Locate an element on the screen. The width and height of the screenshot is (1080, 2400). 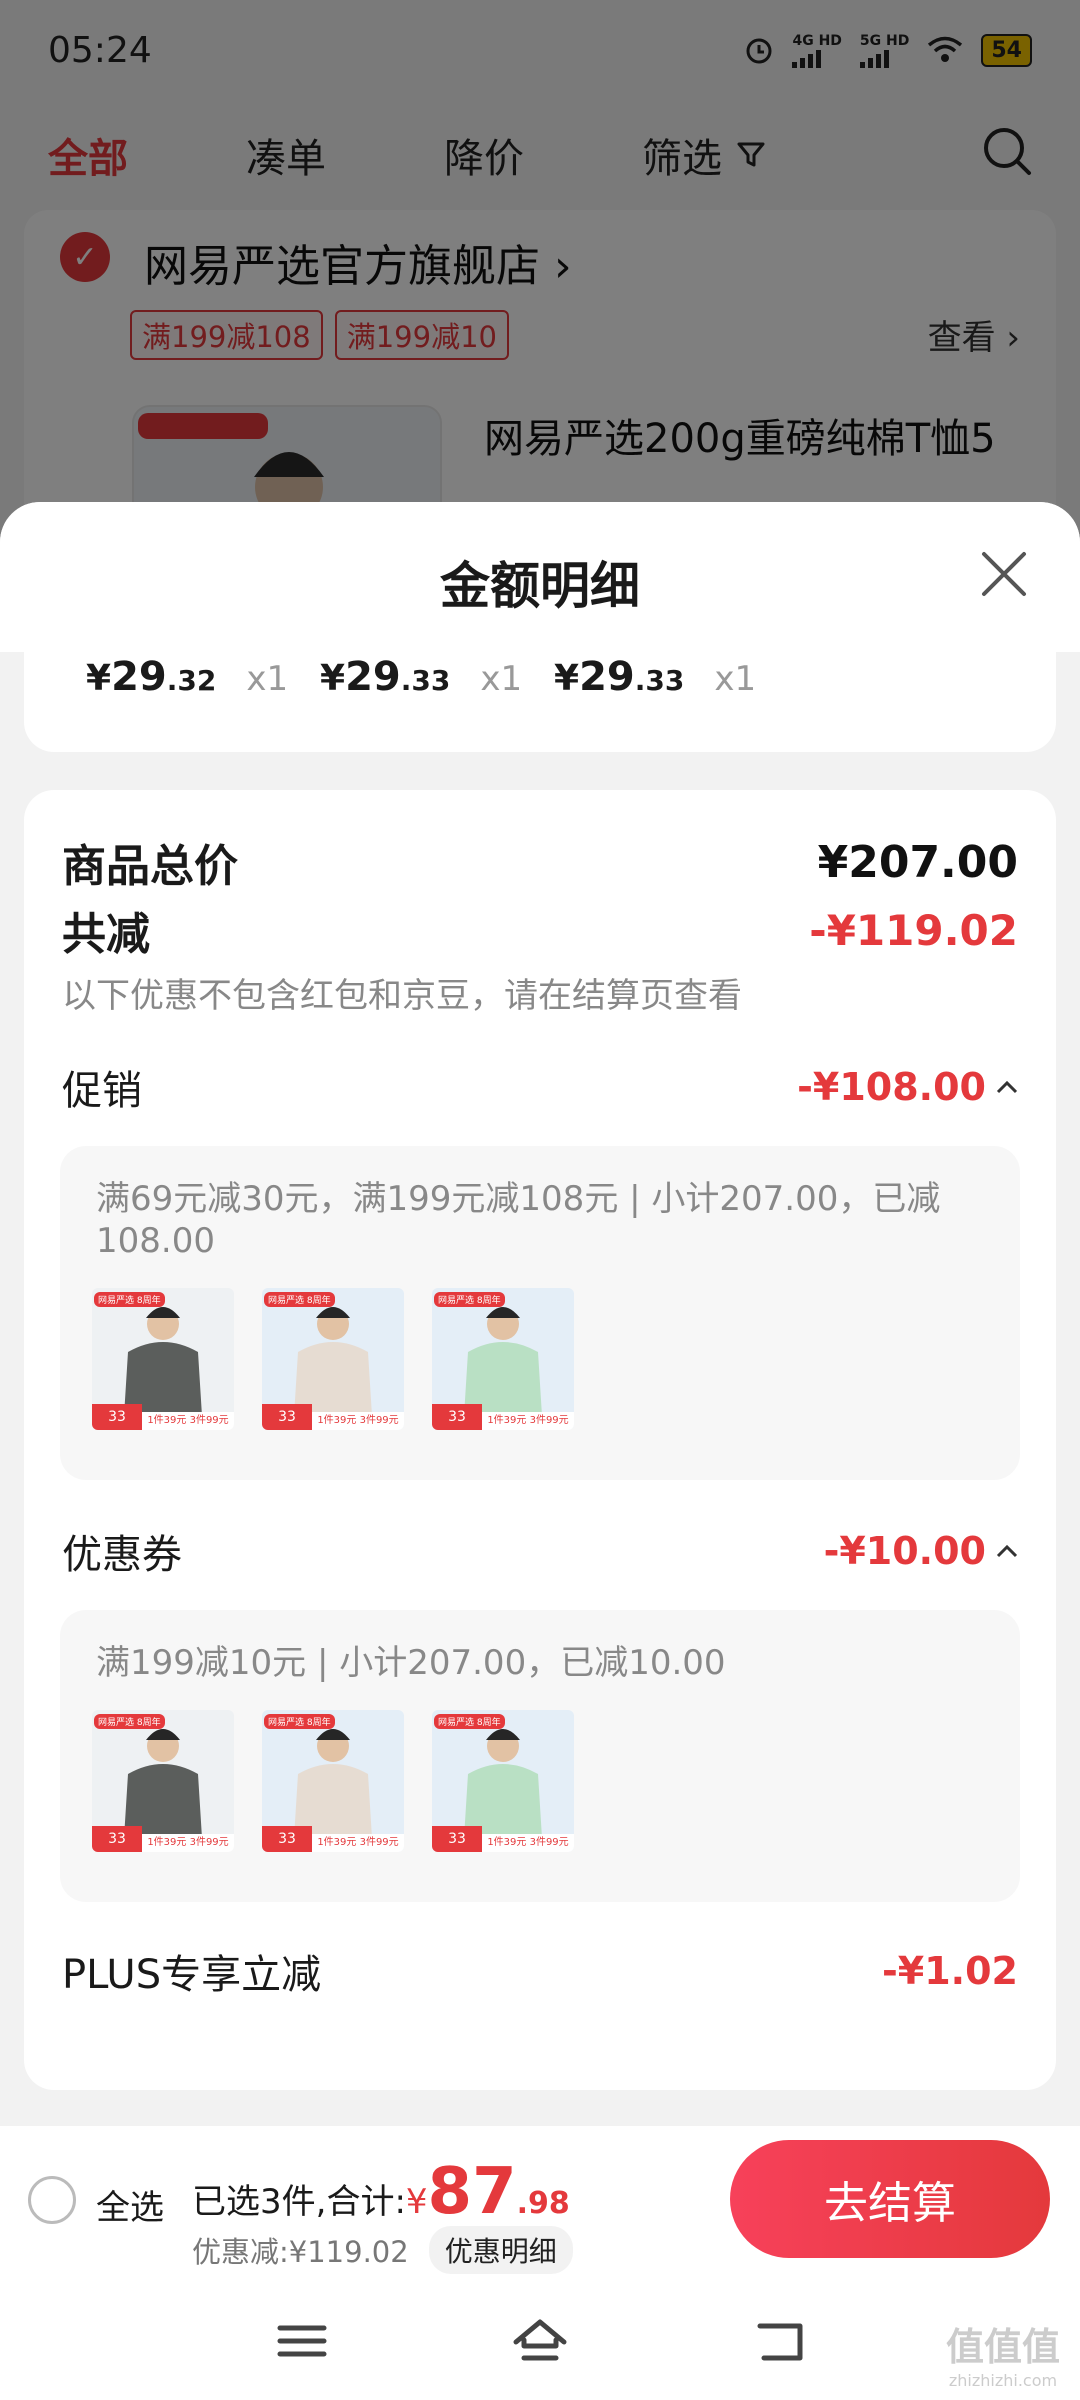
reduce-label: 共减 is located at coordinates (106, 934).